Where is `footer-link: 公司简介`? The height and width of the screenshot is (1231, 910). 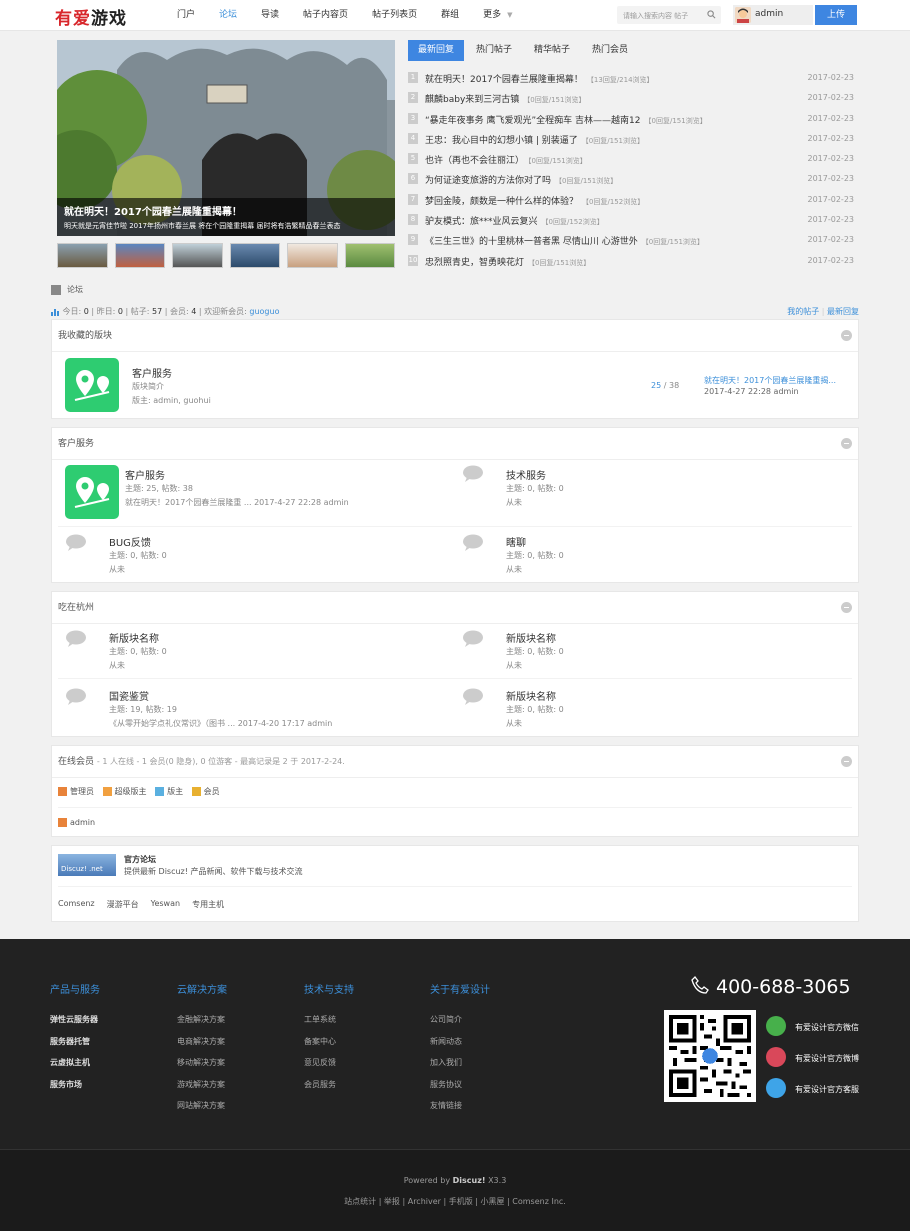 footer-link: 公司简介 is located at coordinates (460, 1025).